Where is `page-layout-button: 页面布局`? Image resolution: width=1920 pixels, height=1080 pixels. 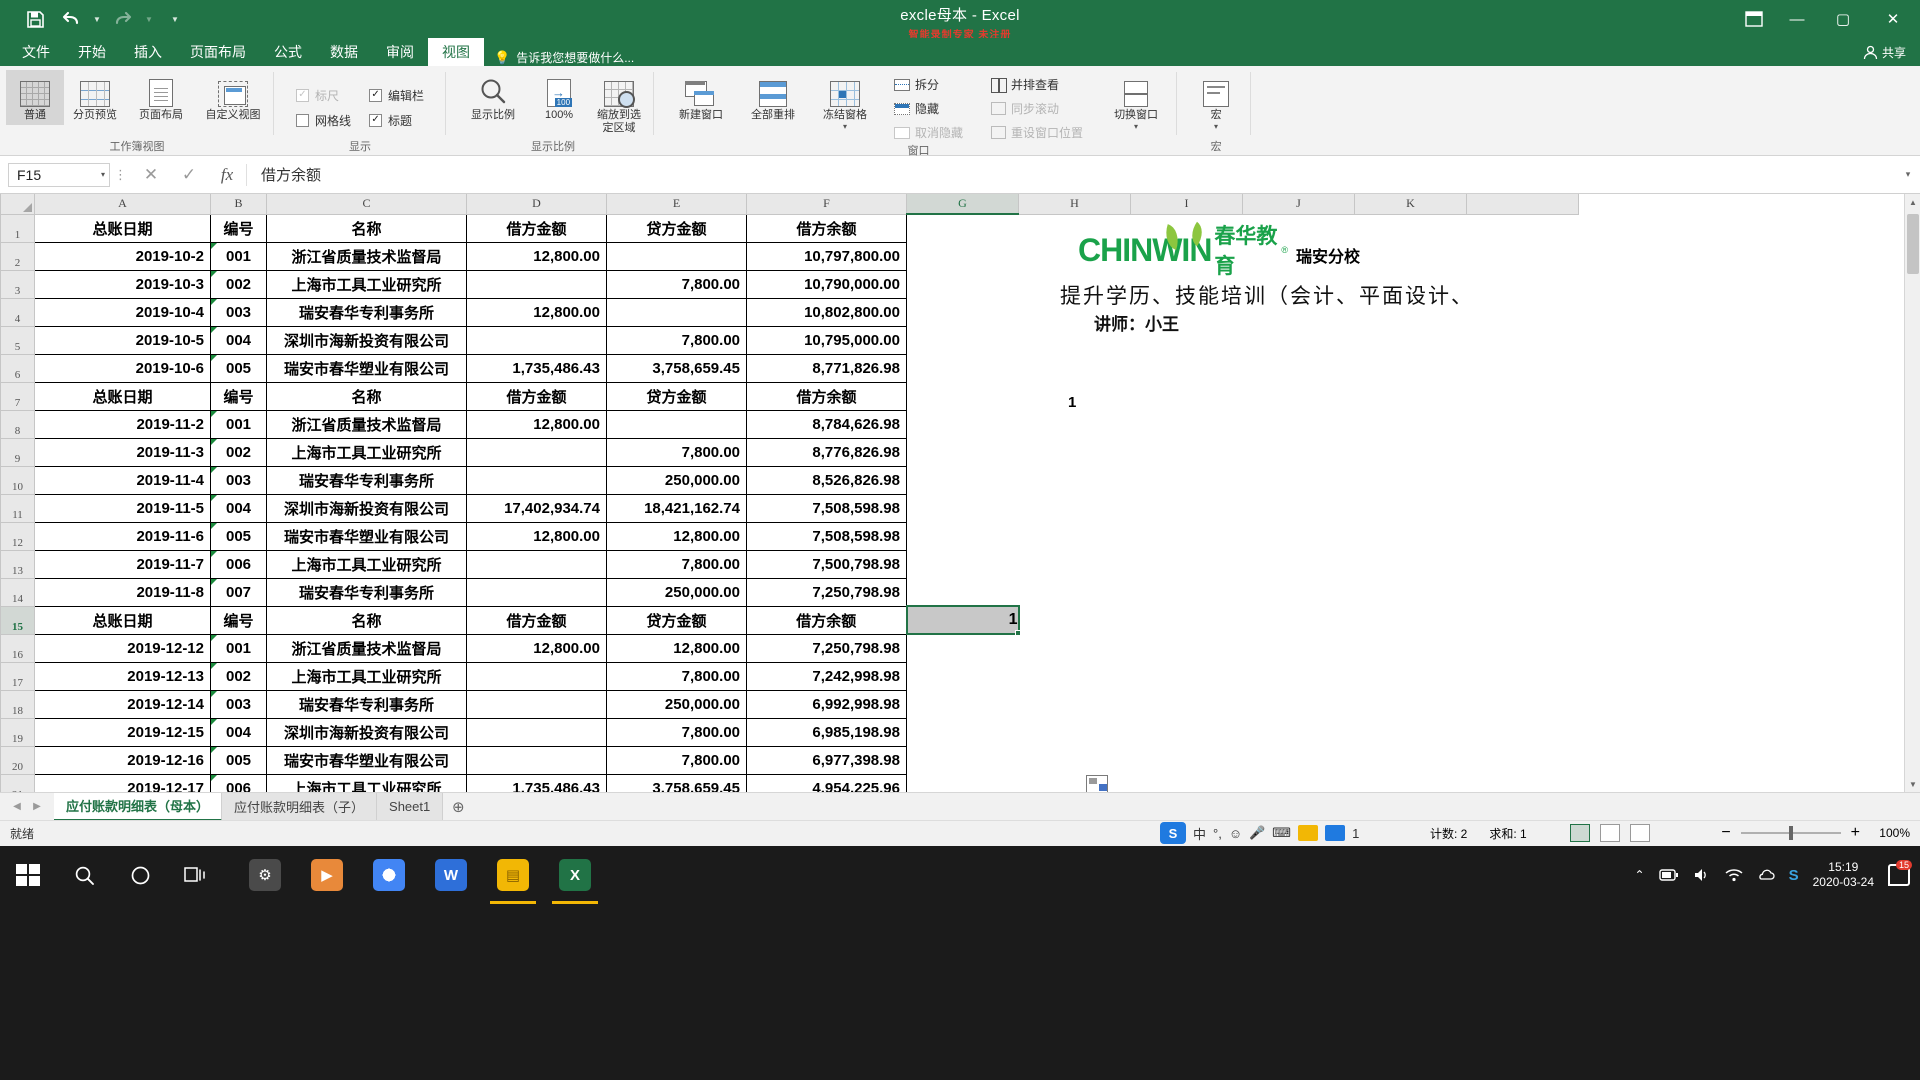 page-layout-button: 页面布局 is located at coordinates (161, 97).